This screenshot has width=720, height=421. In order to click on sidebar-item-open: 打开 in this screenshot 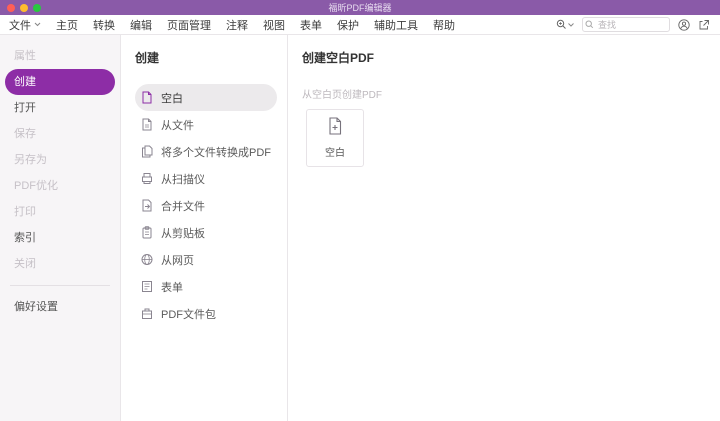, I will do `click(60, 108)`.